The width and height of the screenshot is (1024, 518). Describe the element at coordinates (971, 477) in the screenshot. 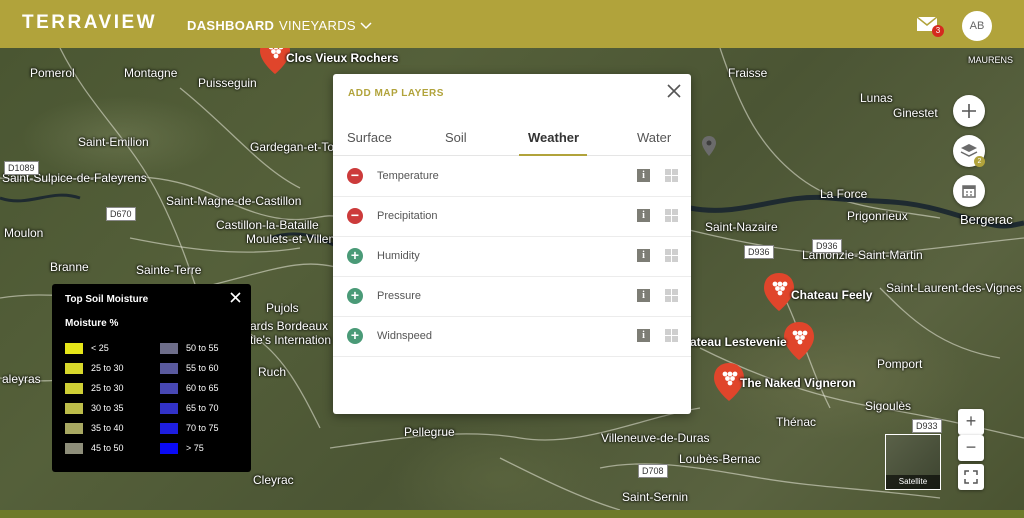

I see `fullscreen-button` at that location.